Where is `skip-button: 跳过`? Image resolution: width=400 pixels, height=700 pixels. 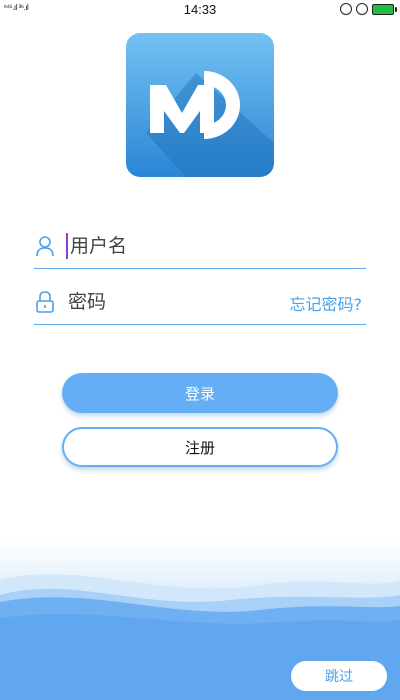 skip-button: 跳过 is located at coordinates (339, 676).